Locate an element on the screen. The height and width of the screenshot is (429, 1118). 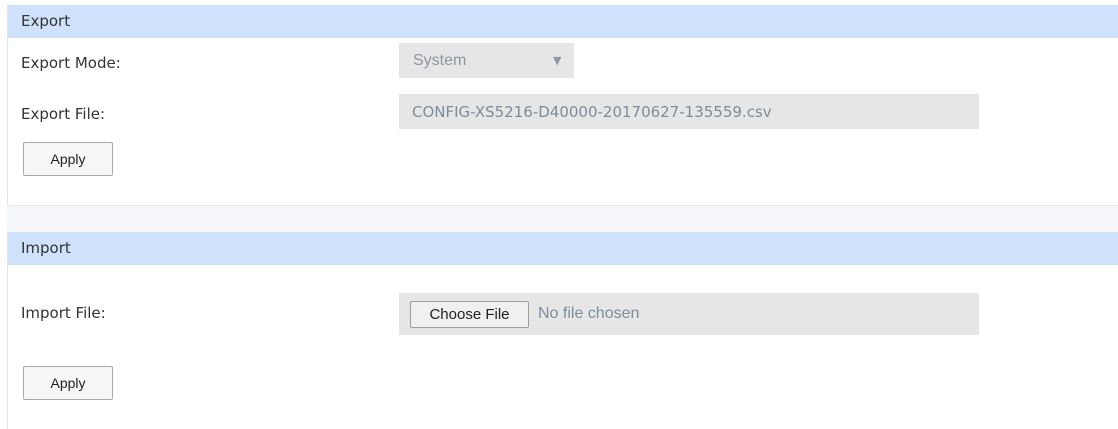
export-file-label: Export File: is located at coordinates (63, 114).